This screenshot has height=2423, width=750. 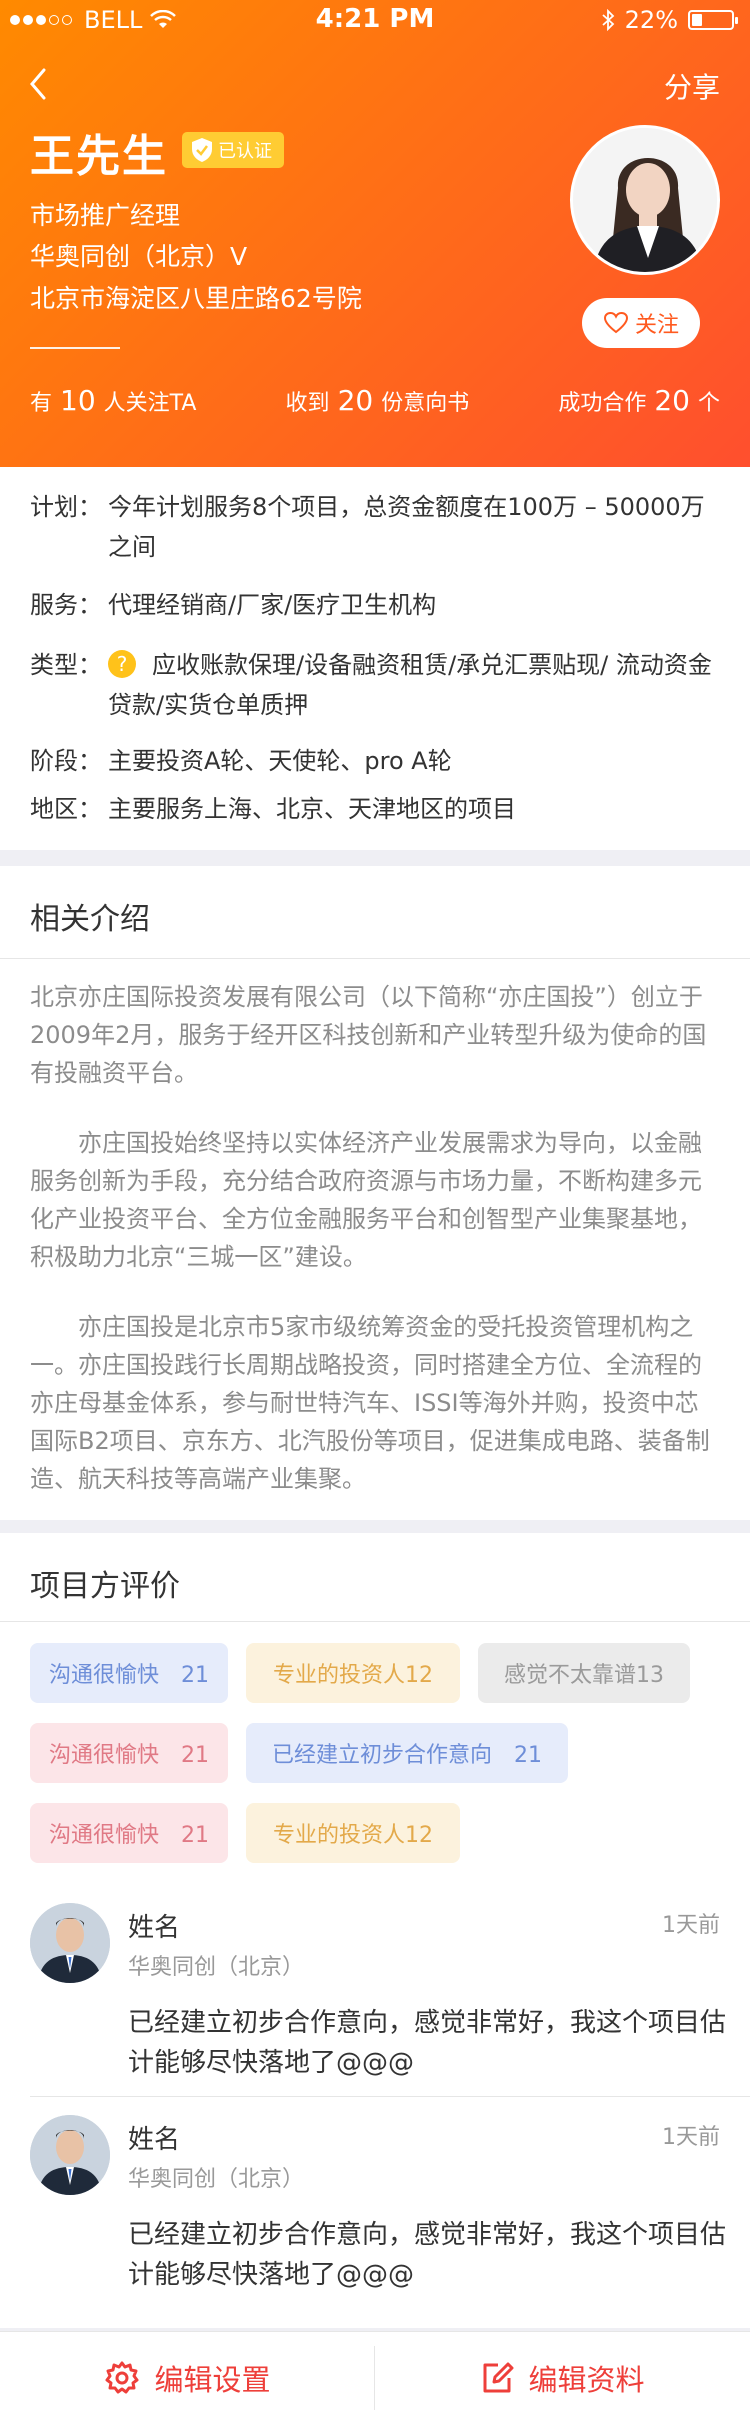 What do you see at coordinates (425, 403) in the screenshot?
I see `intents-suffix: 份意向书` at bounding box center [425, 403].